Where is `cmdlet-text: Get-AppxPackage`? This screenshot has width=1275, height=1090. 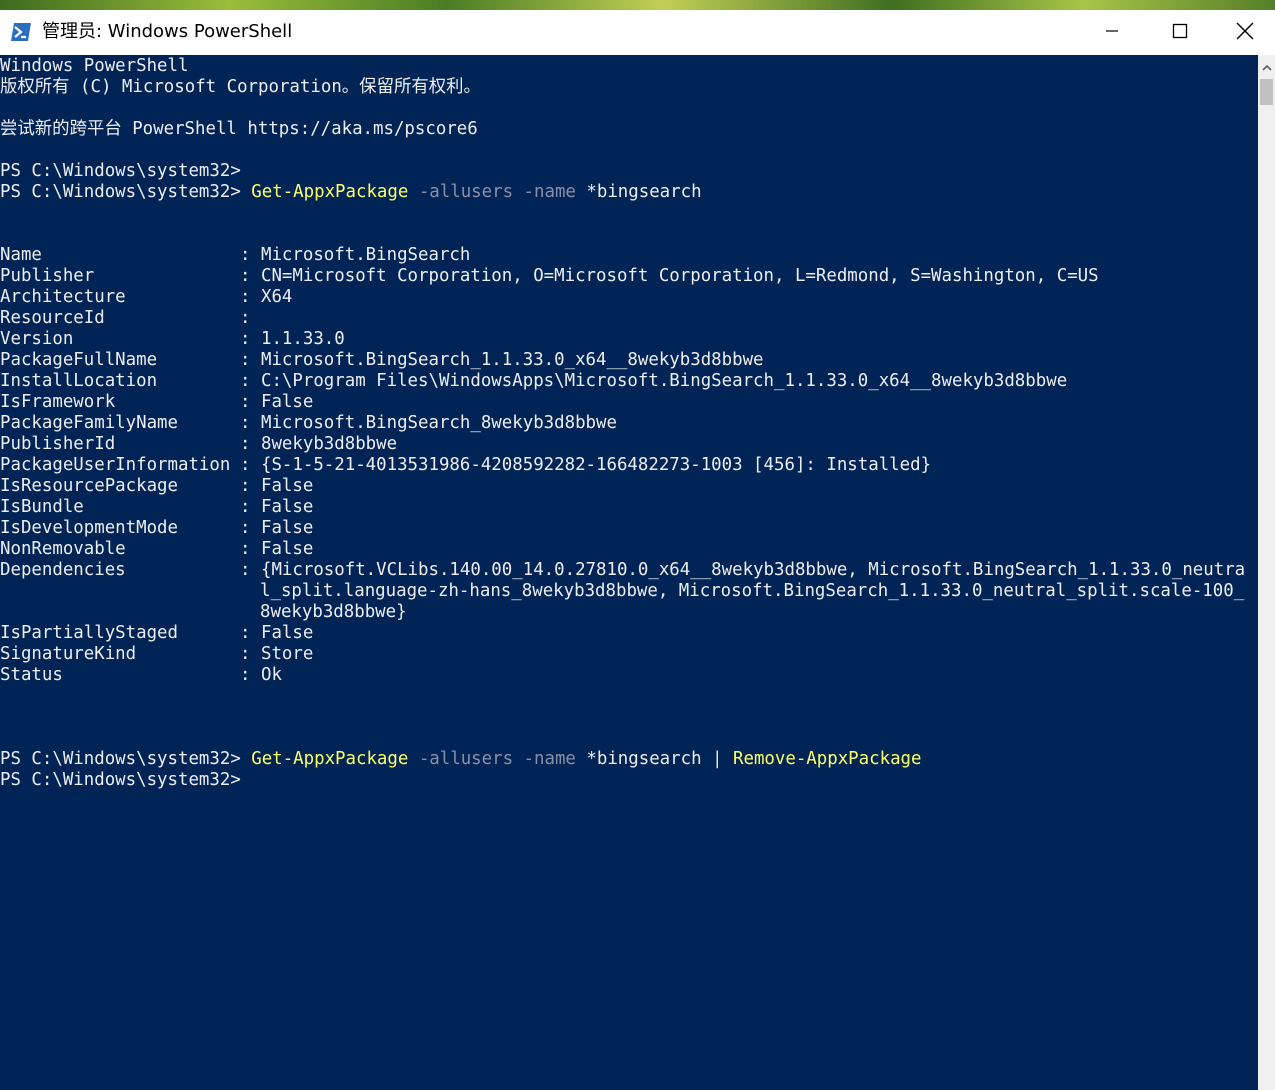
cmdlet-text: Get-AppxPackage is located at coordinates (330, 192).